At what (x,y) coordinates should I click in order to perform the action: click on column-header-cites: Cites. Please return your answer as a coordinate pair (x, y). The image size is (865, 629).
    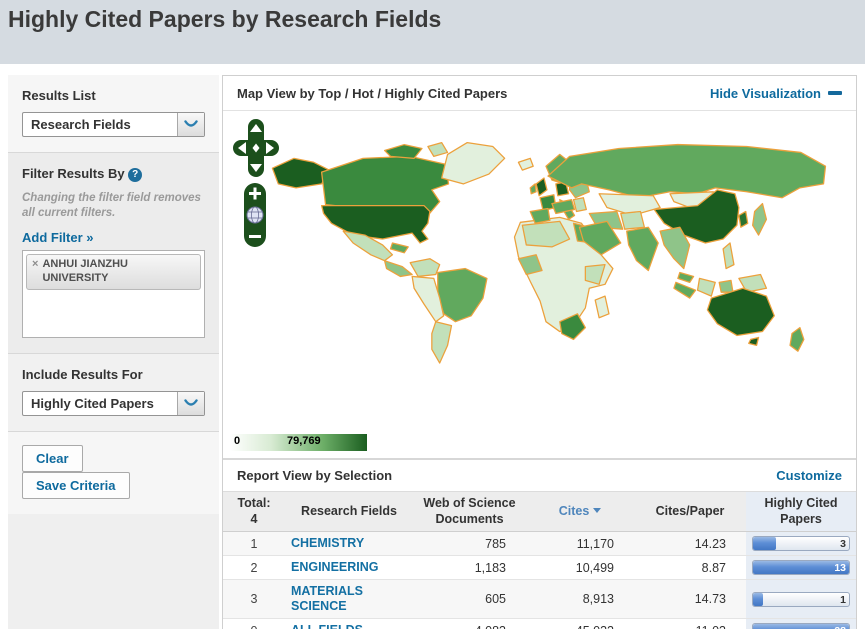
    Looking at the image, I should click on (580, 511).